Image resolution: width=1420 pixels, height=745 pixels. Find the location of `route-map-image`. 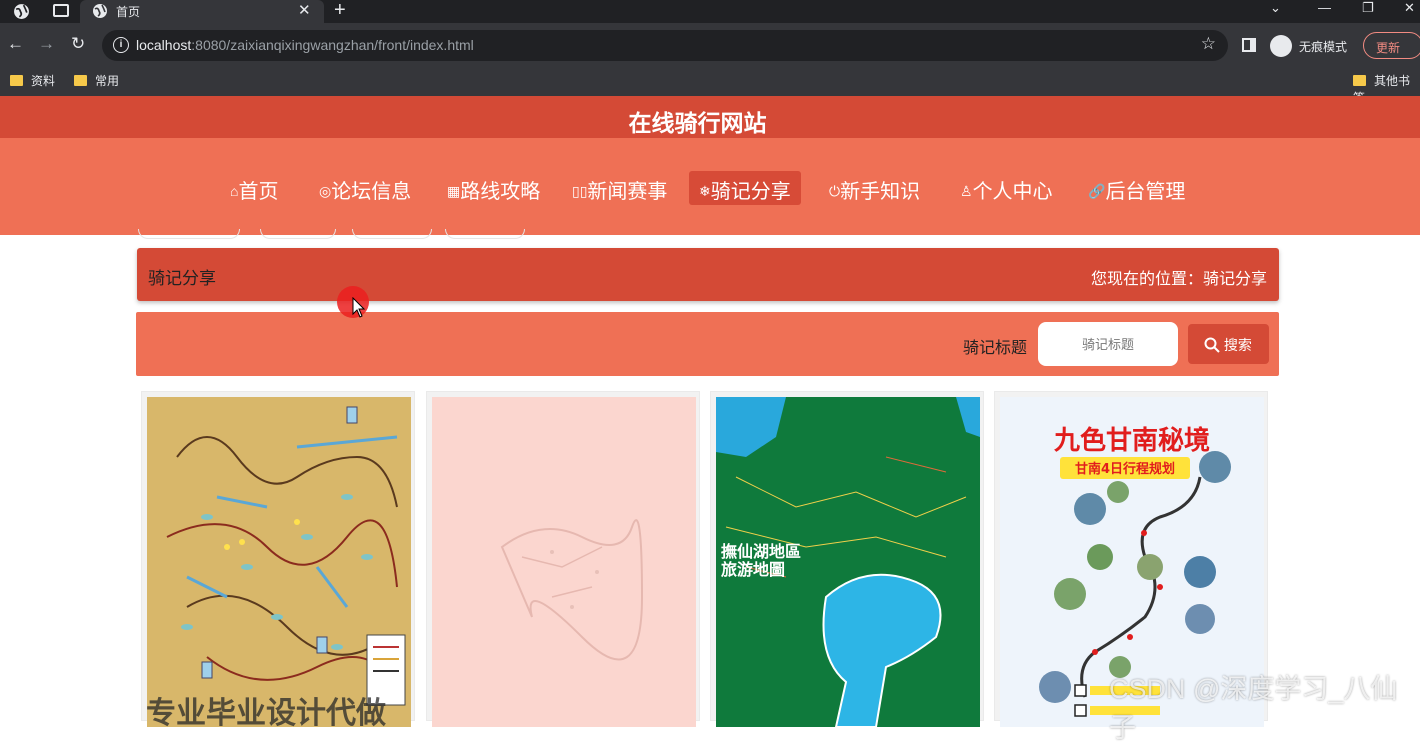

route-map-image is located at coordinates (279, 562).